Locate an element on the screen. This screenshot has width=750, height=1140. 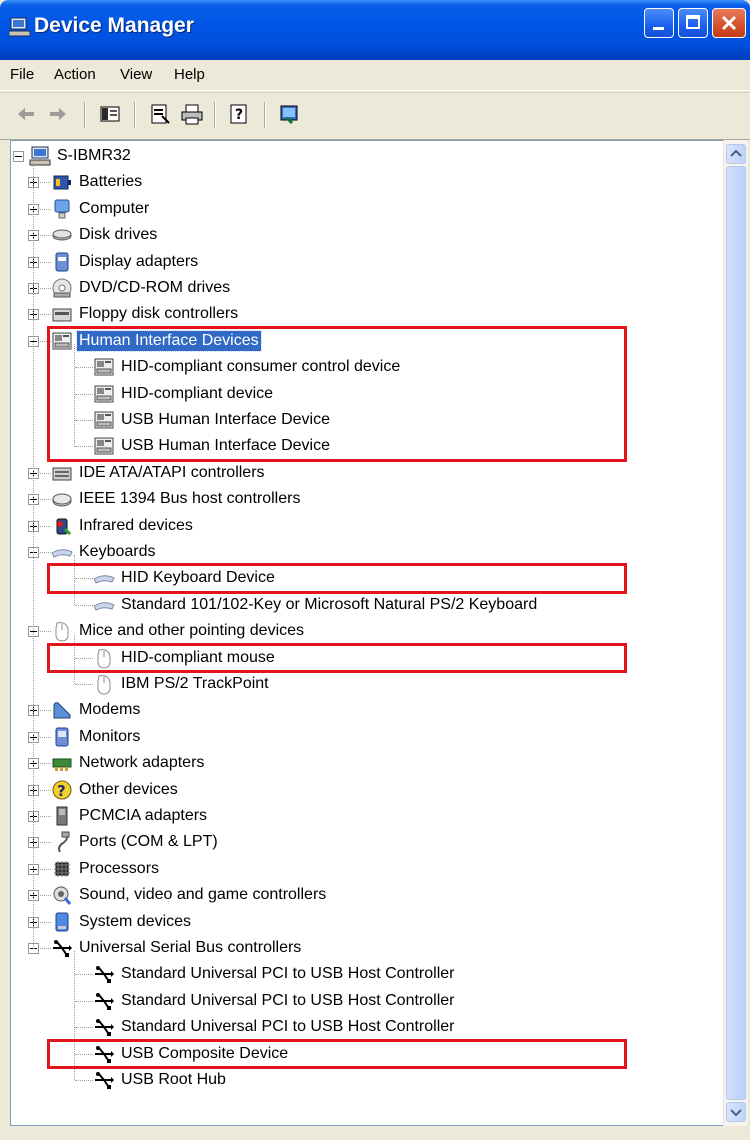
tree-device-item: USB Root Hub is located at coordinates (160, 1080).